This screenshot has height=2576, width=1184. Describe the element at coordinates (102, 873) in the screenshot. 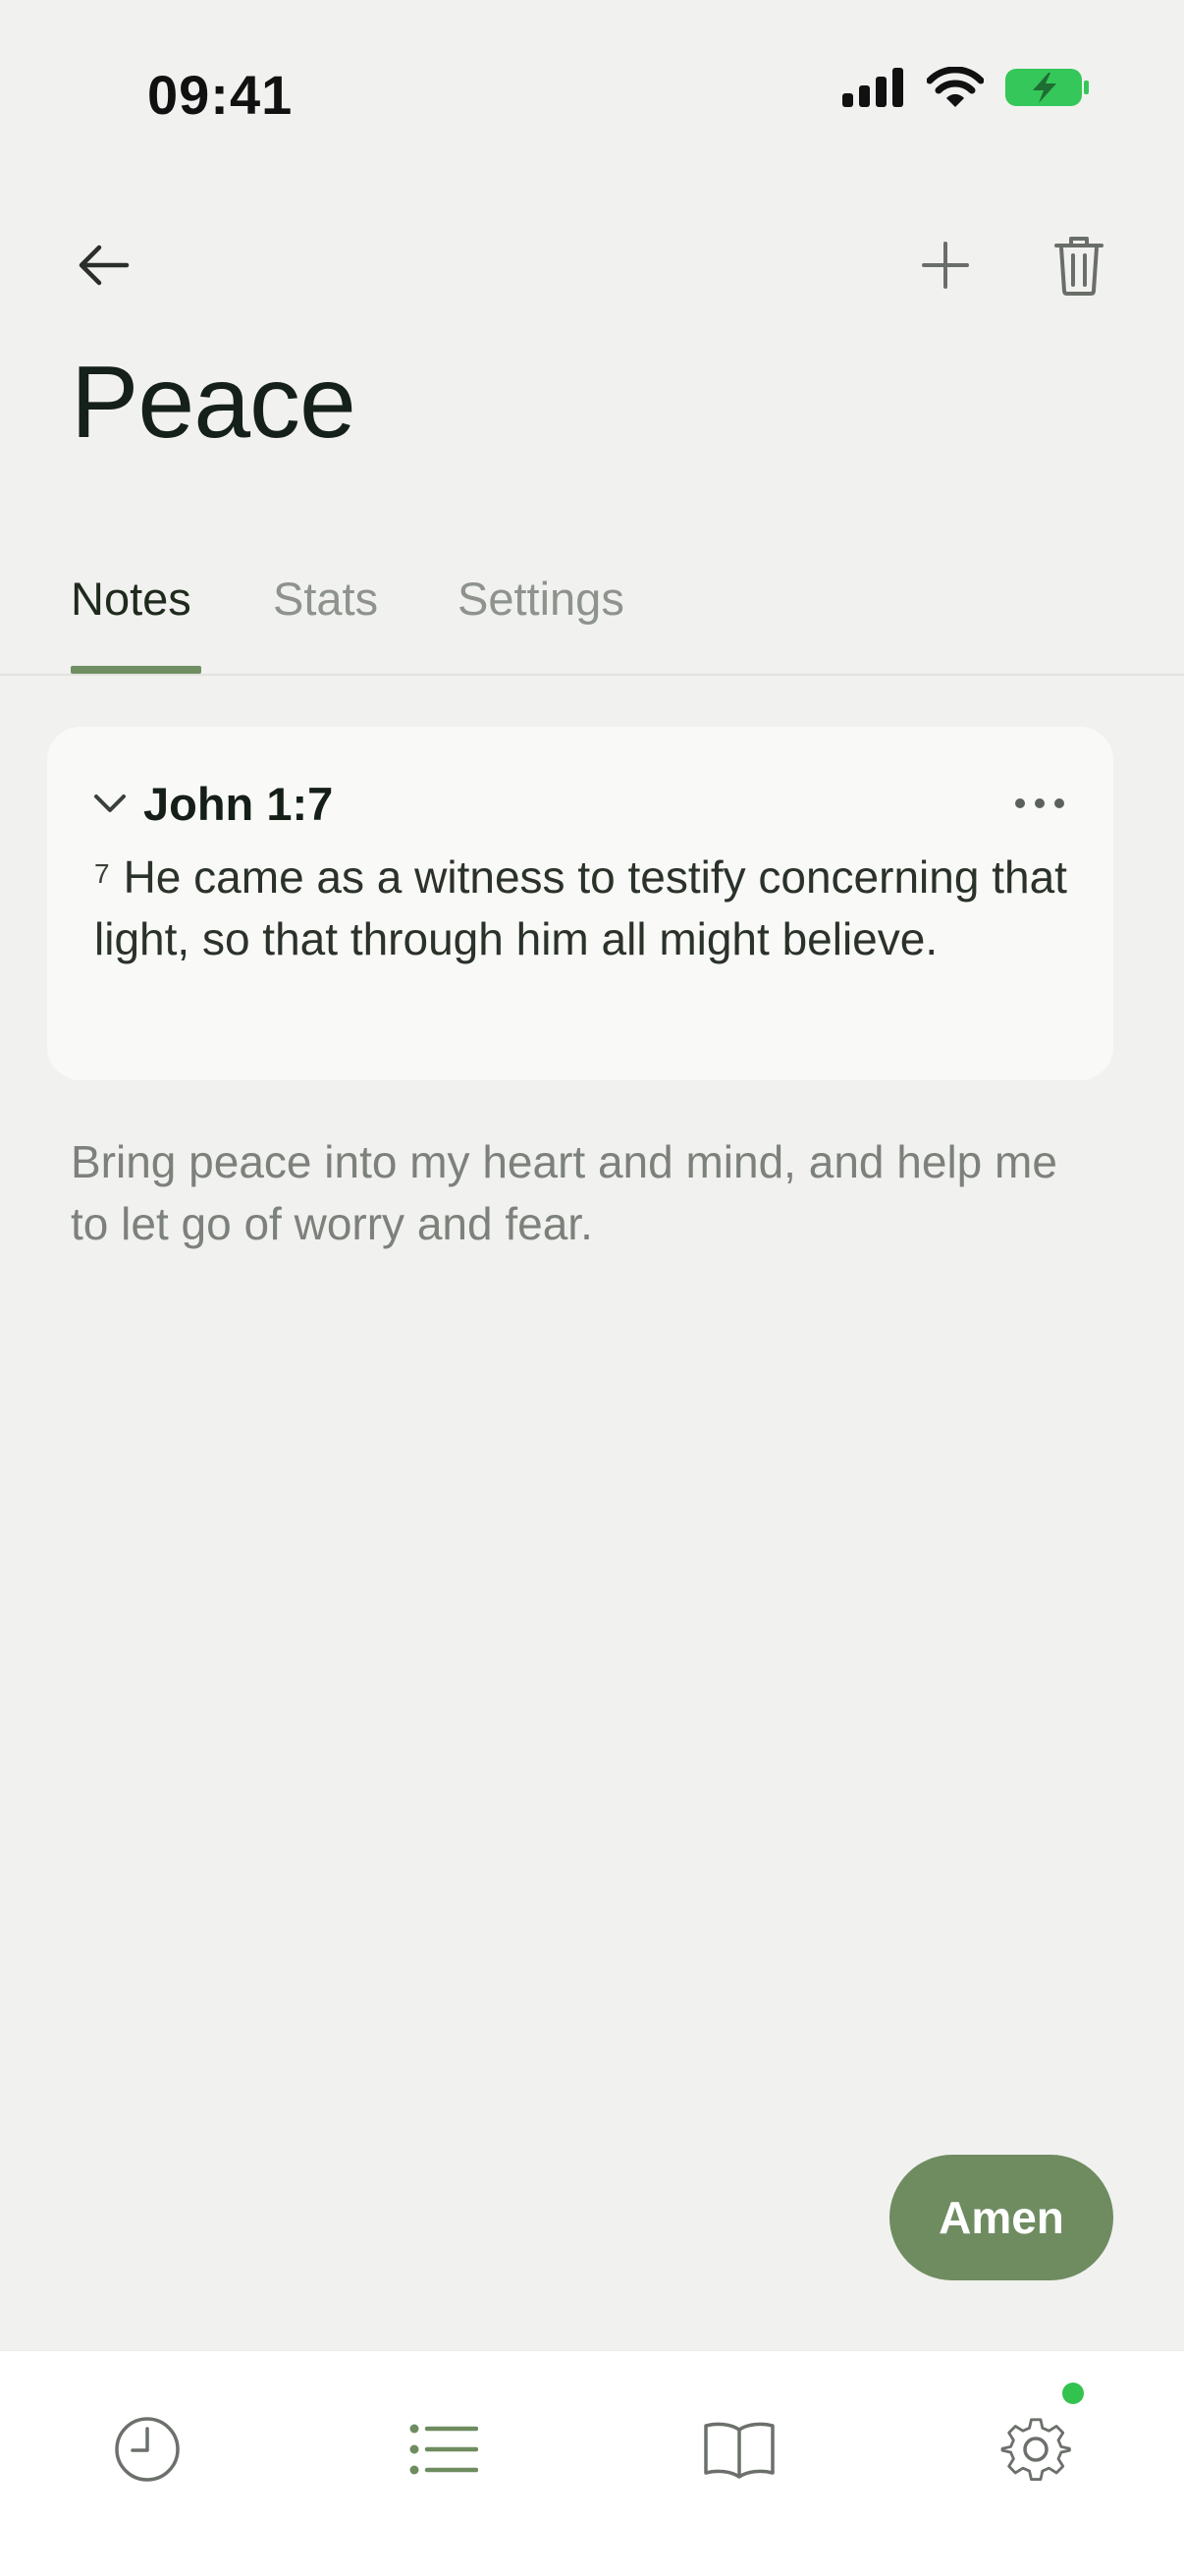

I see `verse-number: 7` at that location.